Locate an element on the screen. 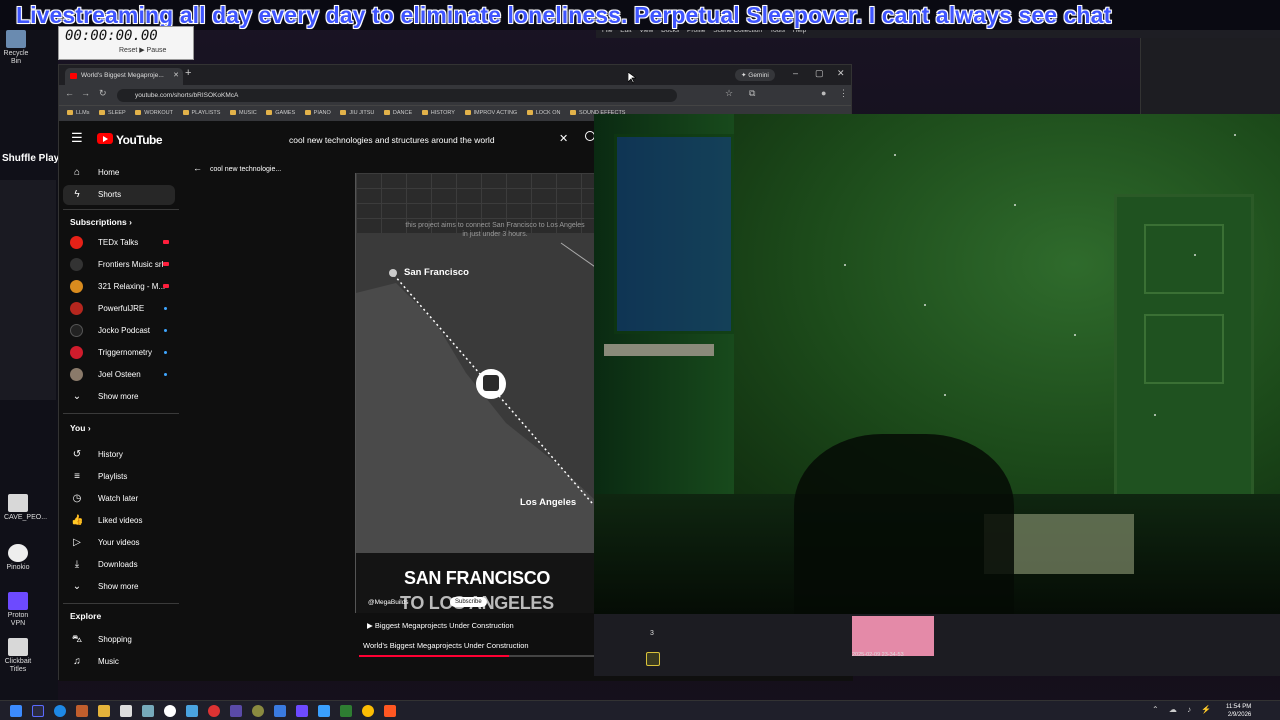  taskbar-clock: 11:54 PM 2/9/2026 is located at coordinates (1238, 711).